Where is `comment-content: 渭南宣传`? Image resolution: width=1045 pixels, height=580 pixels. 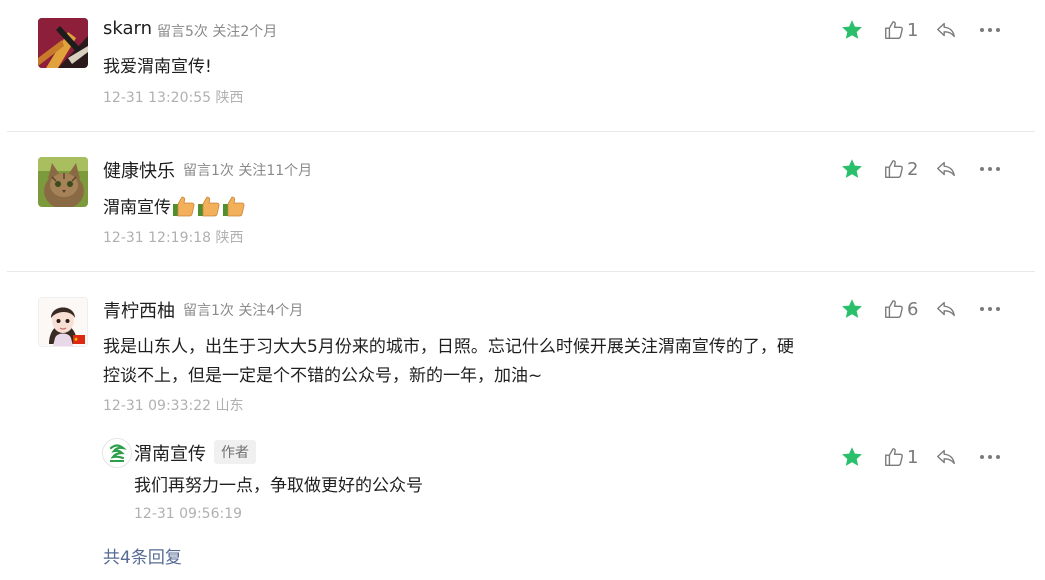
comment-content: 渭南宣传 is located at coordinates (174, 208).